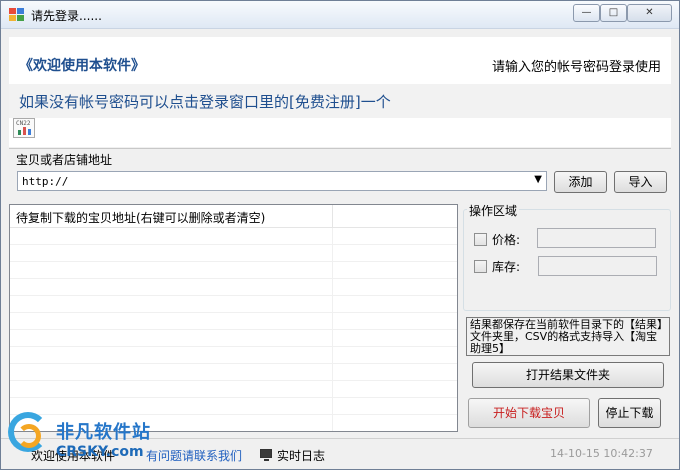 Image resolution: width=680 pixels, height=470 pixels. I want to click on chart-icon: CN22, so click(24, 128).